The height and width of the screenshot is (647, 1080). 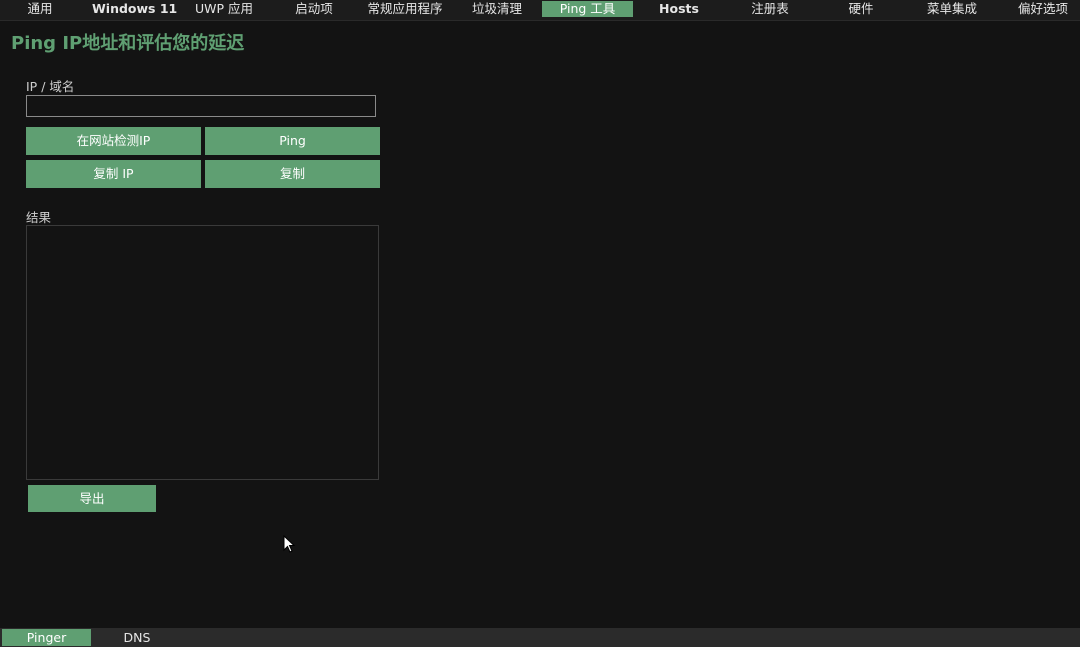 What do you see at coordinates (314, 9) in the screenshot?
I see `tab-startup: 启动项` at bounding box center [314, 9].